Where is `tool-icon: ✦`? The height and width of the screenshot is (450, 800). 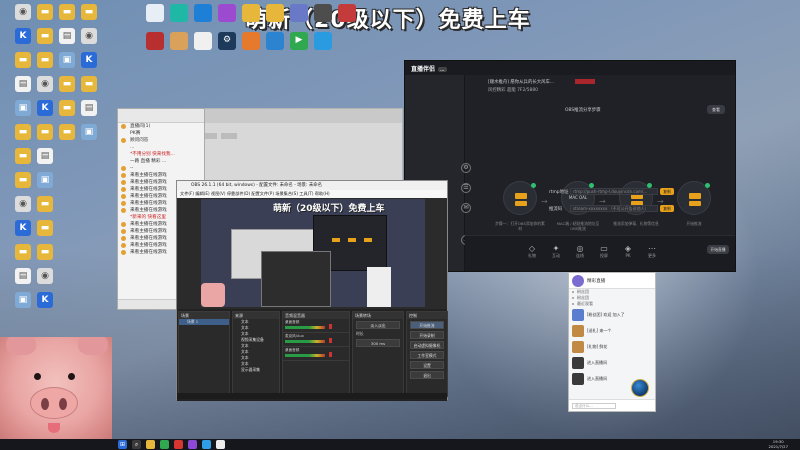 tool-icon: ✦ is located at coordinates (556, 248).